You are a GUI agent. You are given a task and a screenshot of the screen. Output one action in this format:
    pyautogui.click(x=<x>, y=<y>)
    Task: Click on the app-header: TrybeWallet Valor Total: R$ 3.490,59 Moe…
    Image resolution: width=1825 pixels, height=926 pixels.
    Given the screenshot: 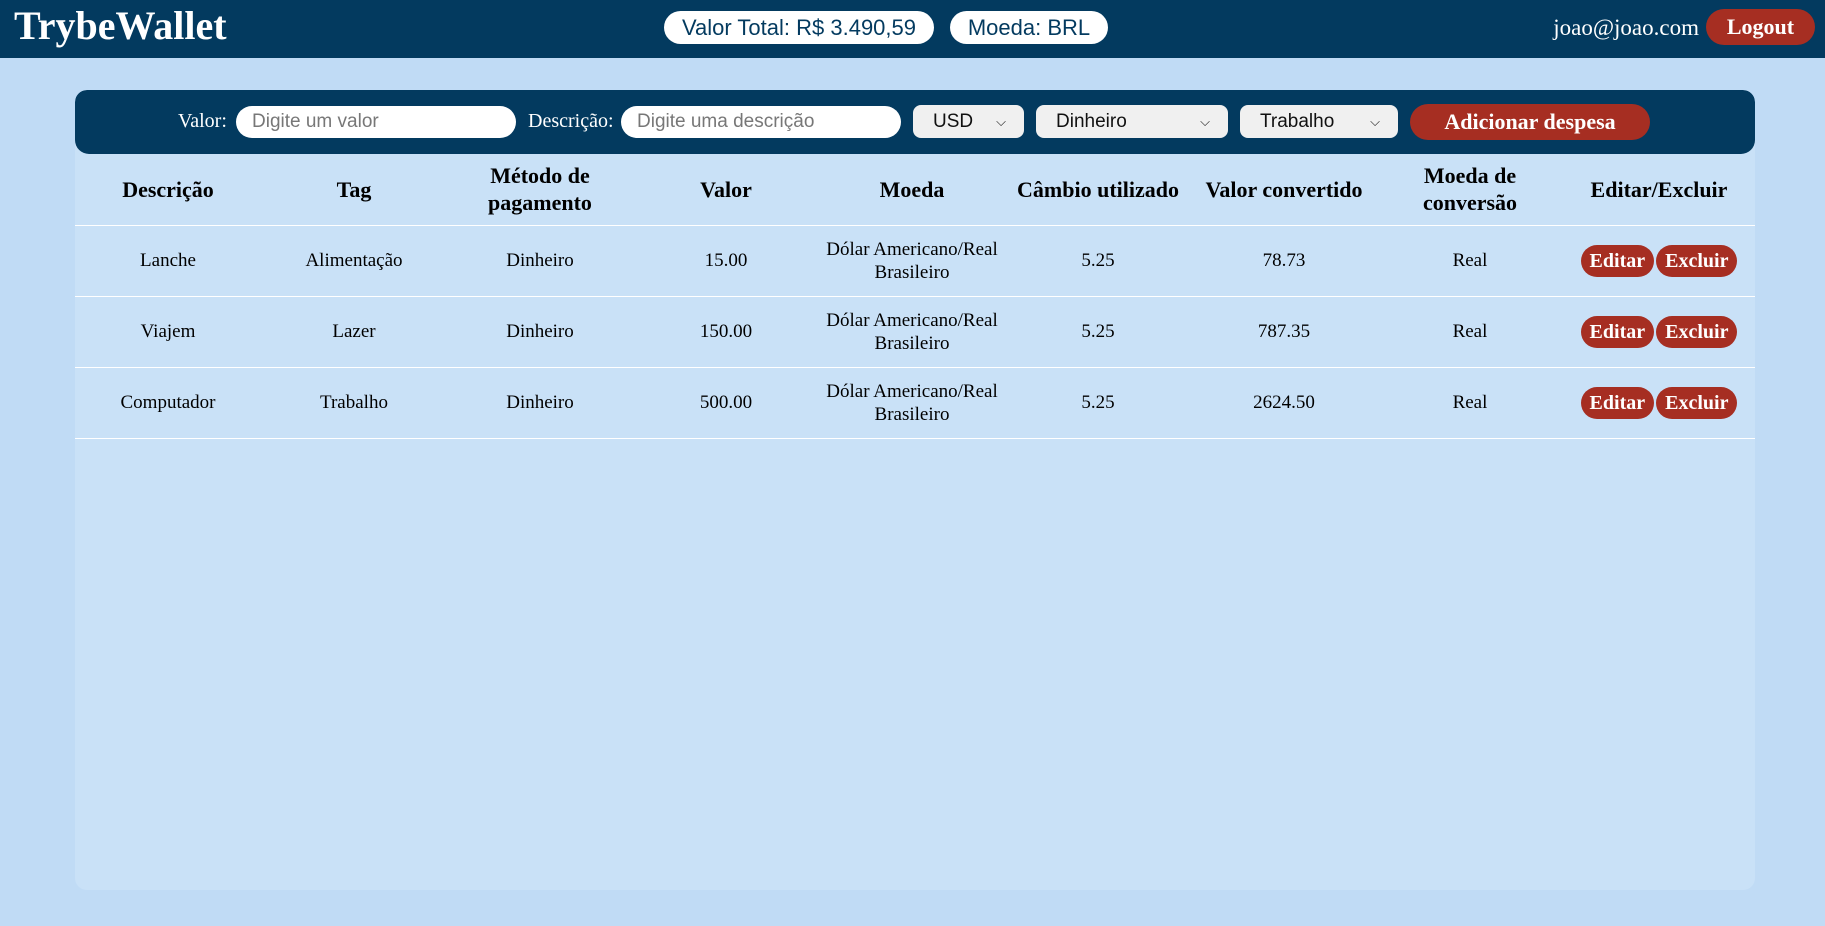 What is the action you would take?
    pyautogui.click(x=912, y=29)
    